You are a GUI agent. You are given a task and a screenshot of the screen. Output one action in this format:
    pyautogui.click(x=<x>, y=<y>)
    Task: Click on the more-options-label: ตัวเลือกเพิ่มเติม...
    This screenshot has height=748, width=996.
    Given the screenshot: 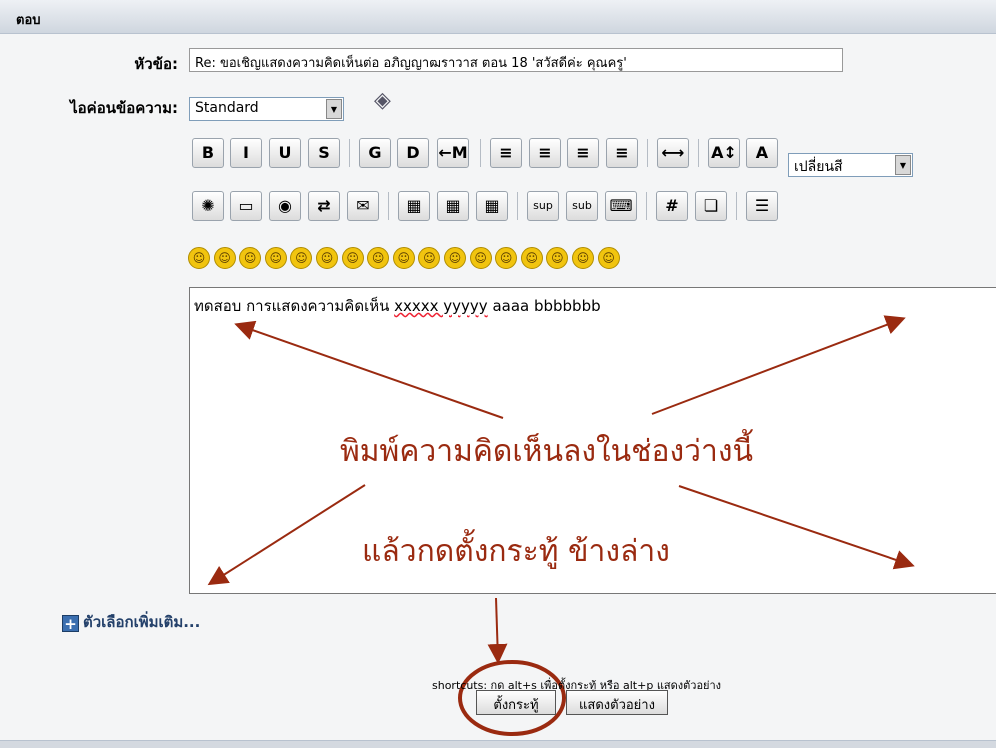 What is the action you would take?
    pyautogui.click(x=142, y=622)
    